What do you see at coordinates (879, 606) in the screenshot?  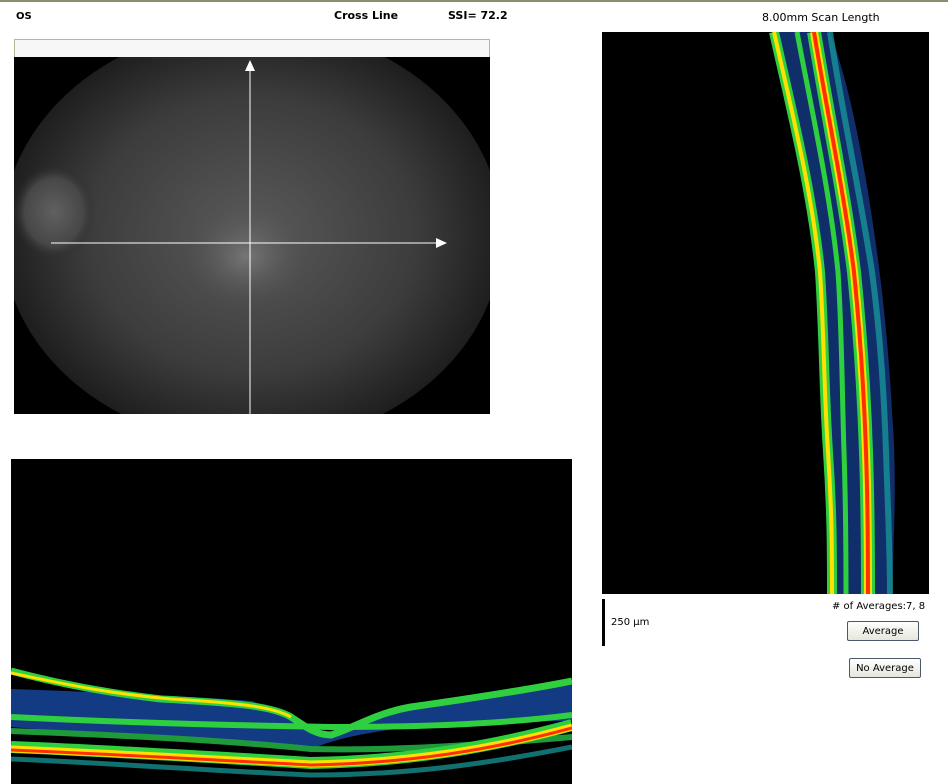 I see `averages-label: # of Averages:7, 8` at bounding box center [879, 606].